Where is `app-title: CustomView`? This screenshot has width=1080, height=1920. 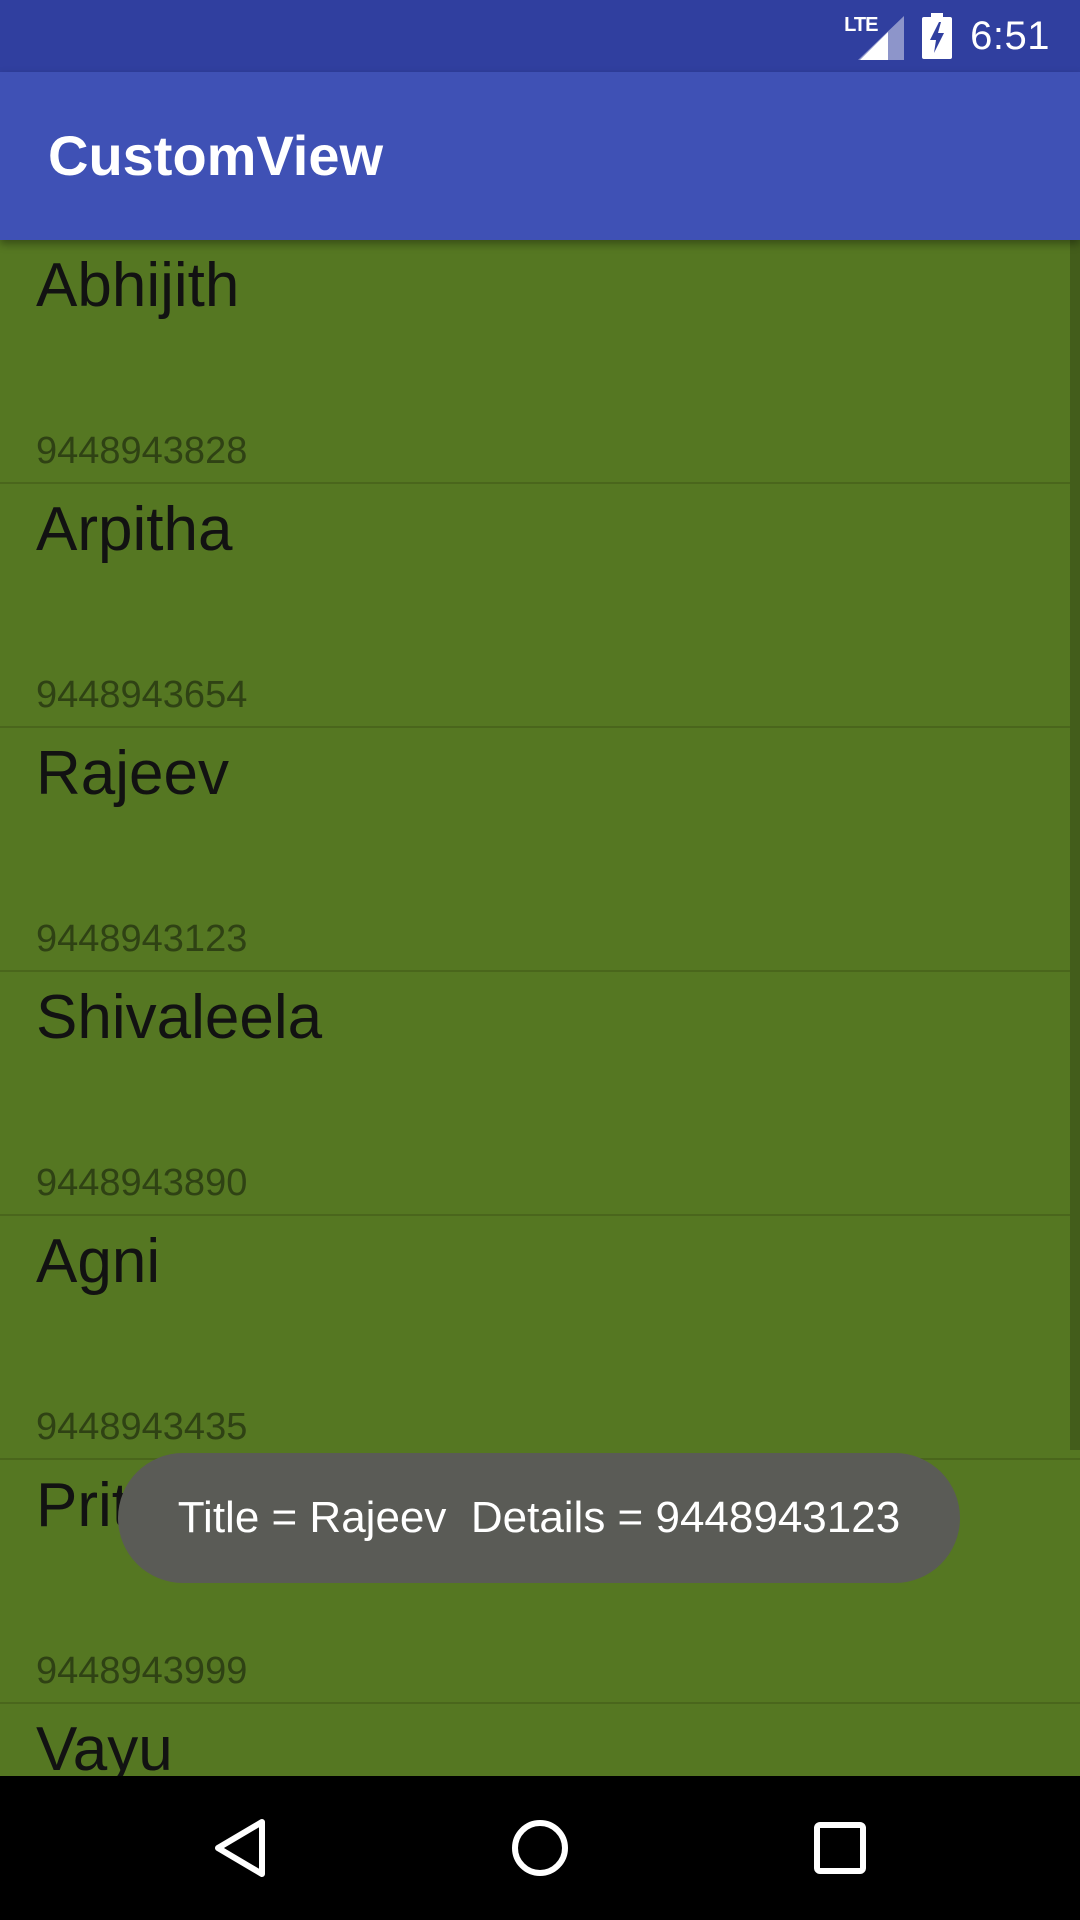
app-title: CustomView is located at coordinates (216, 155).